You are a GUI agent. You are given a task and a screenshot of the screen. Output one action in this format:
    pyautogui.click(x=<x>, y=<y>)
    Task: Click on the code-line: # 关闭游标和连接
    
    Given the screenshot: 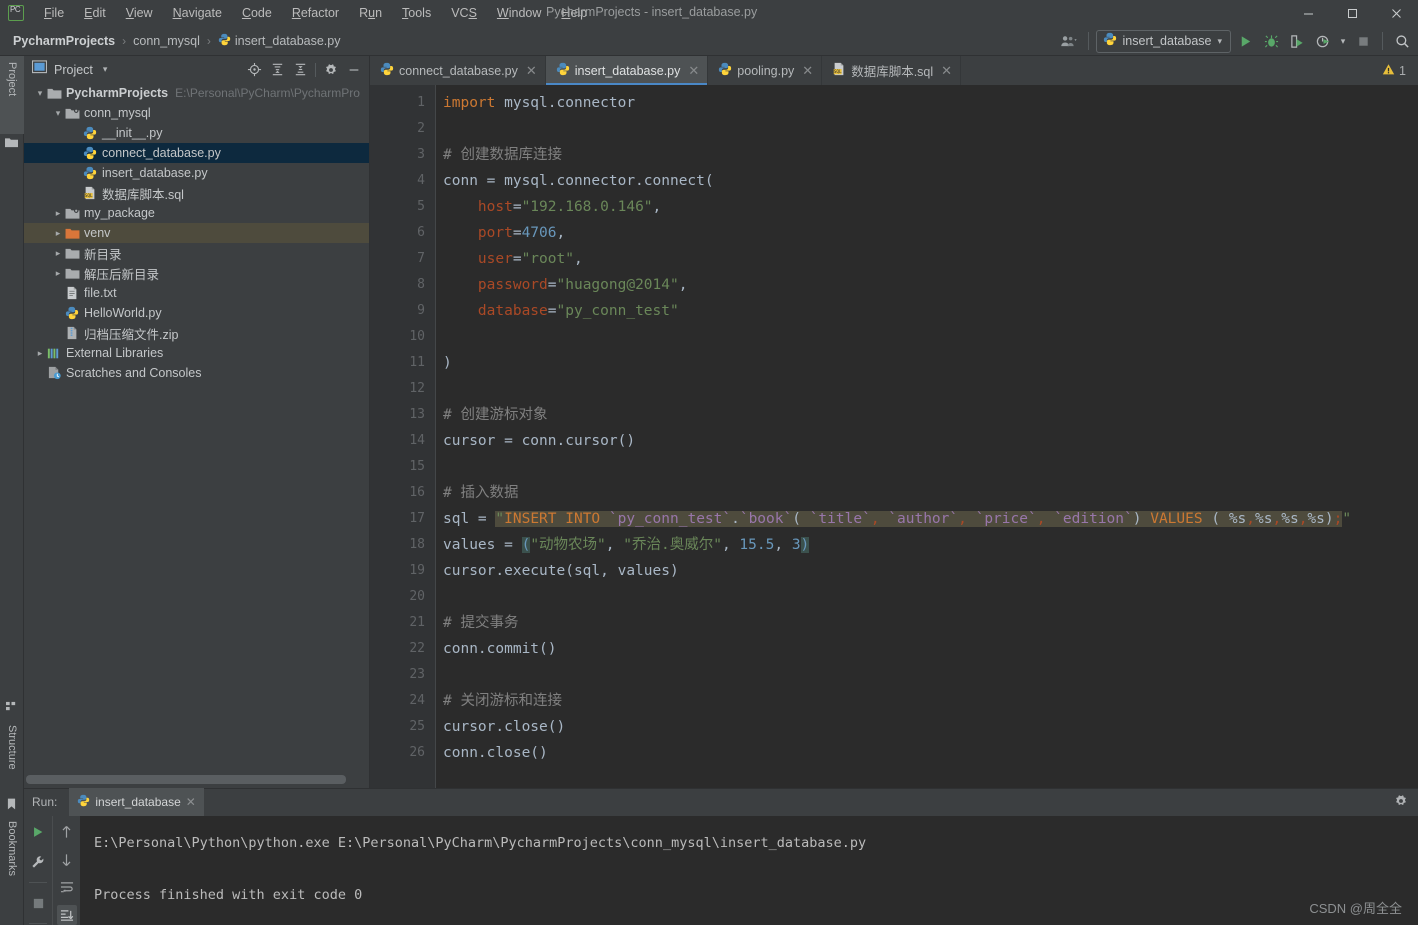 What is the action you would take?
    pyautogui.click(x=927, y=701)
    